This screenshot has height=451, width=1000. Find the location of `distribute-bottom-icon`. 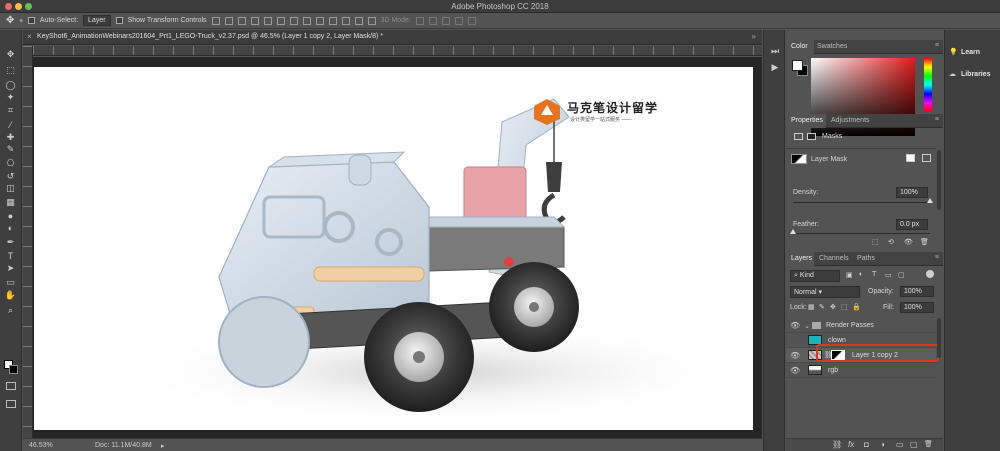

distribute-bottom-icon is located at coordinates (319, 20).